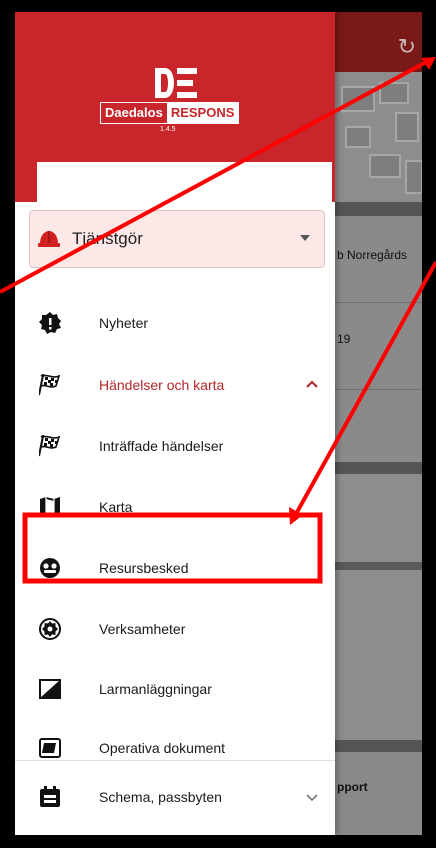  Describe the element at coordinates (116, 507) in the screenshot. I see `menu-item-label: Karta` at that location.